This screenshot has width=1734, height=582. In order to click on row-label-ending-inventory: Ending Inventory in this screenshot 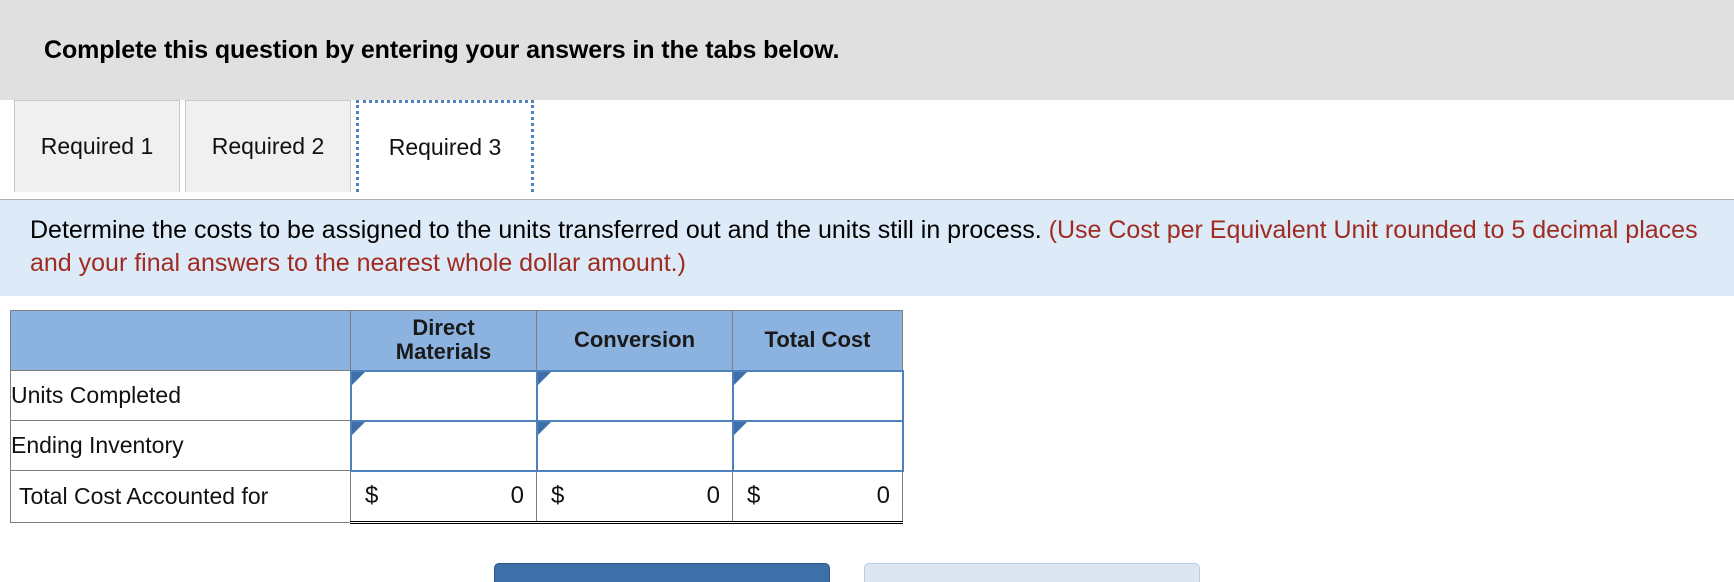, I will do `click(180, 445)`.